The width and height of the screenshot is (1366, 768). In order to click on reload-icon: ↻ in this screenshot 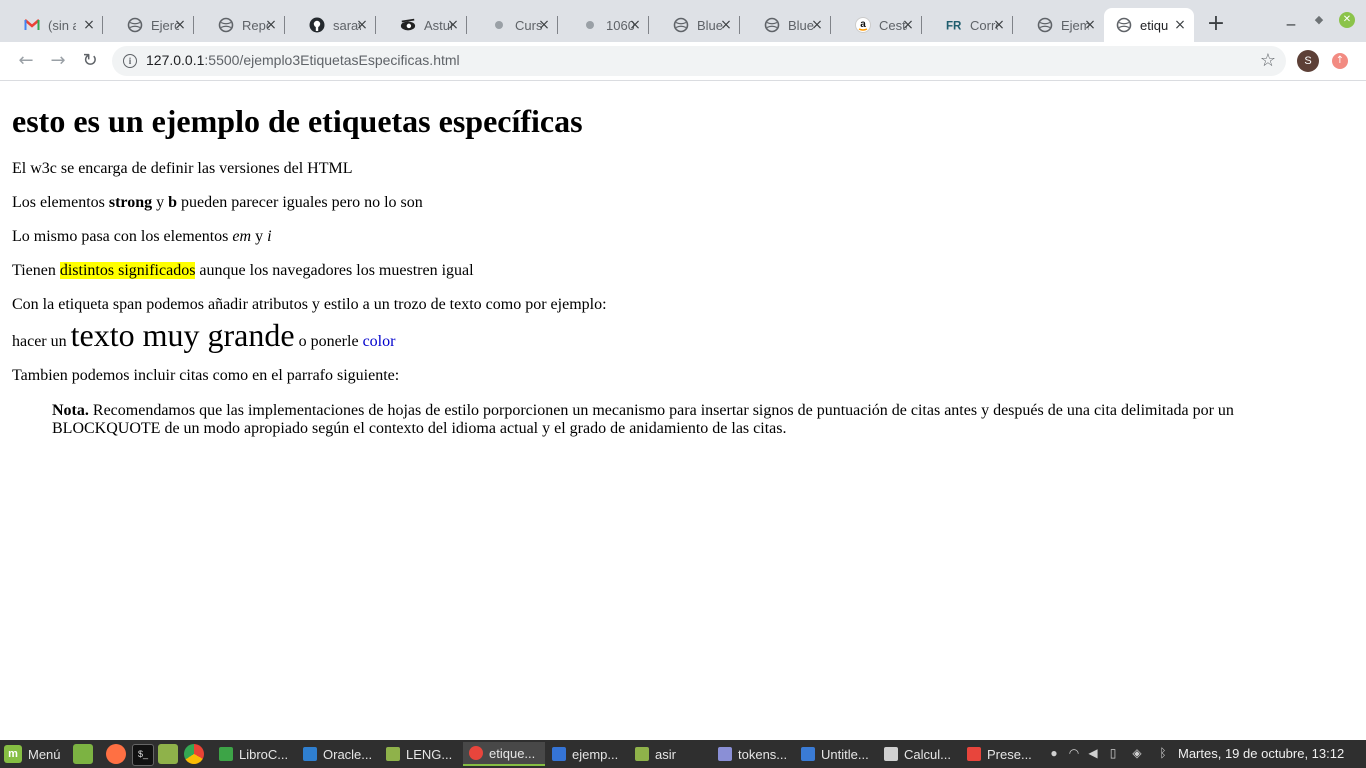, I will do `click(90, 61)`.